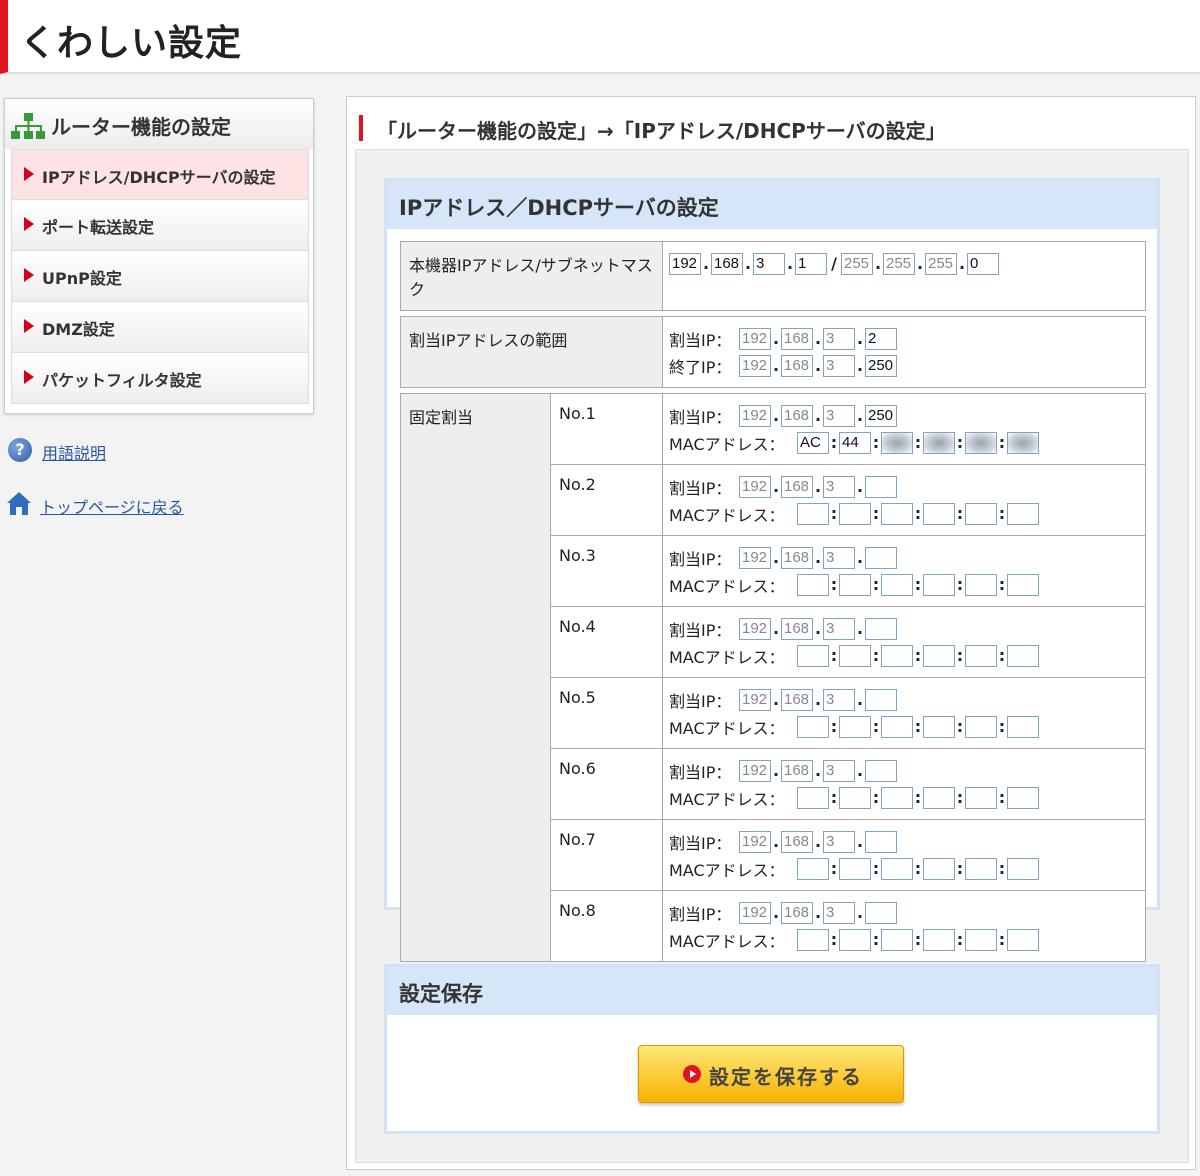 The image size is (1200, 1176). I want to click on octet-input: 1, so click(811, 263).